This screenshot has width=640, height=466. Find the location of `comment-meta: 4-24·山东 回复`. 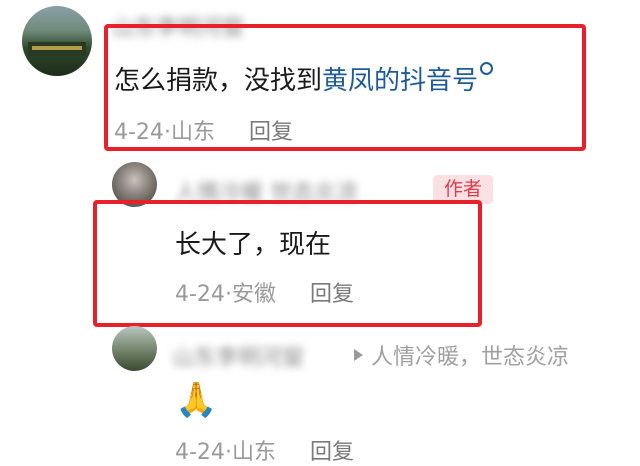

comment-meta: 4-24·山东 回复 is located at coordinates (264, 452).